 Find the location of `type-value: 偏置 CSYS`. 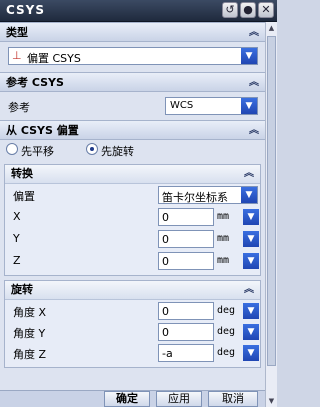

type-value: 偏置 CSYS is located at coordinates (54, 58).